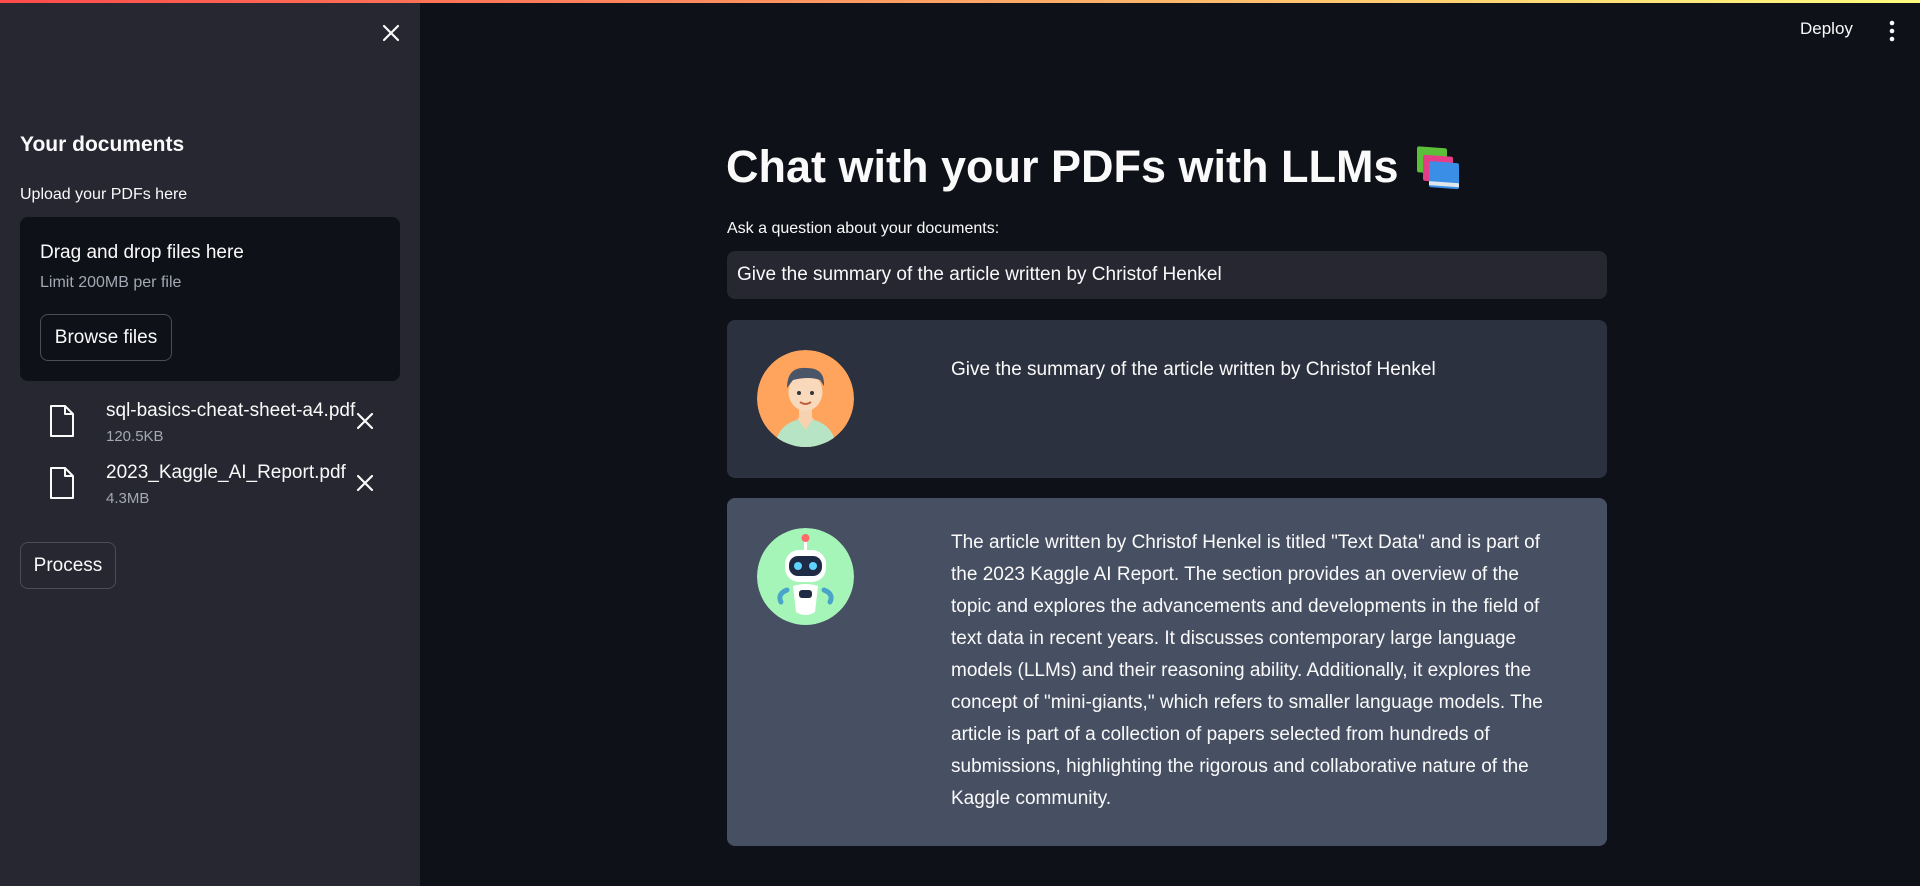 The width and height of the screenshot is (1920, 886). Describe the element at coordinates (228, 487) in the screenshot. I see `uploaded-file-item: 2023_Kaggle_AI_Report.pdf 4.3MB` at that location.